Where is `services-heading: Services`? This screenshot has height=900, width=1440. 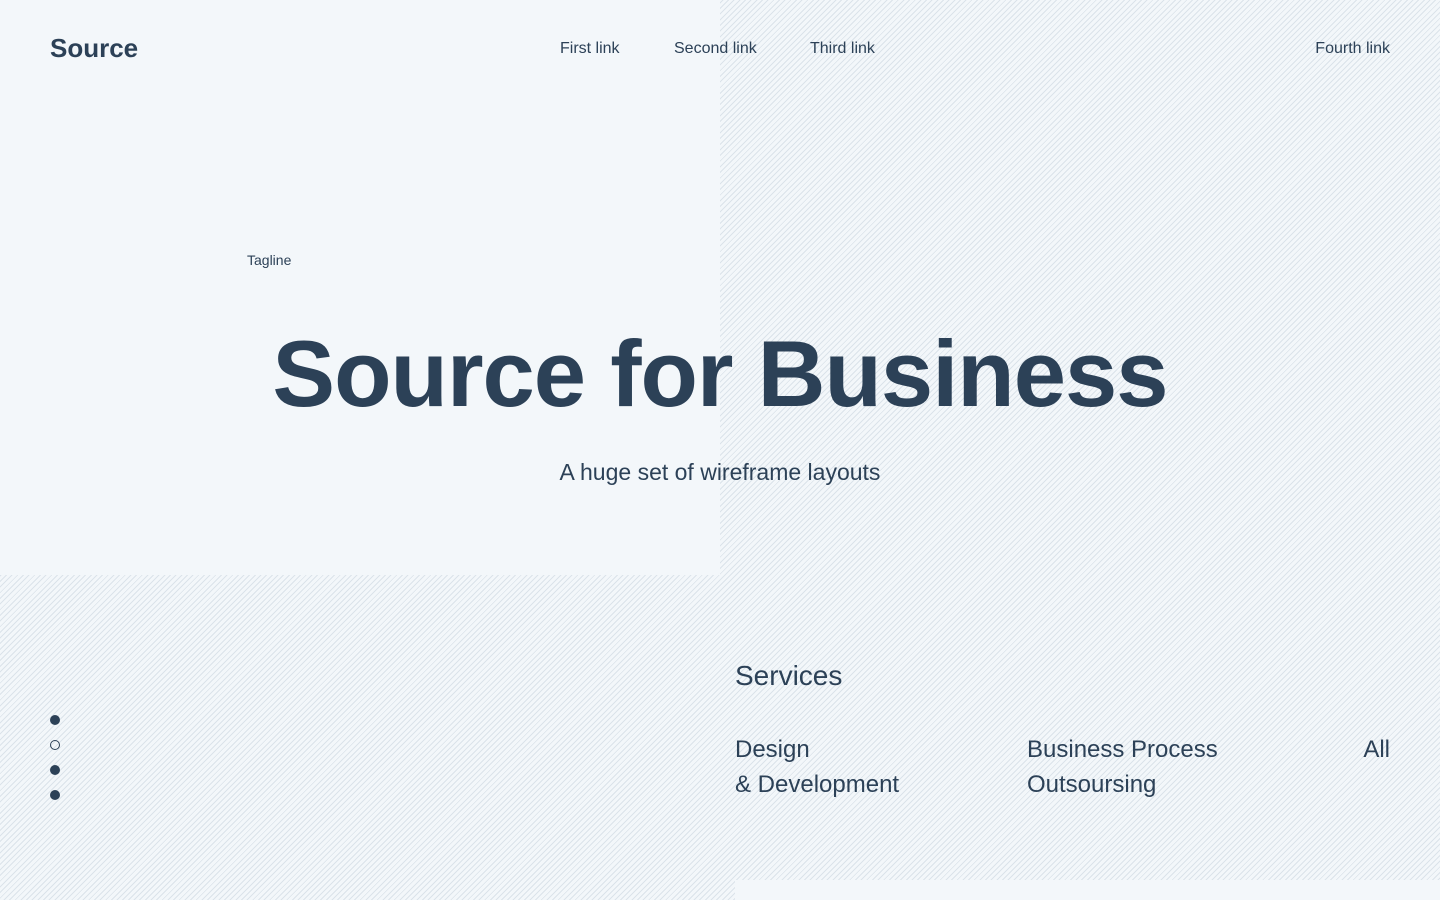 services-heading: Services is located at coordinates (789, 675).